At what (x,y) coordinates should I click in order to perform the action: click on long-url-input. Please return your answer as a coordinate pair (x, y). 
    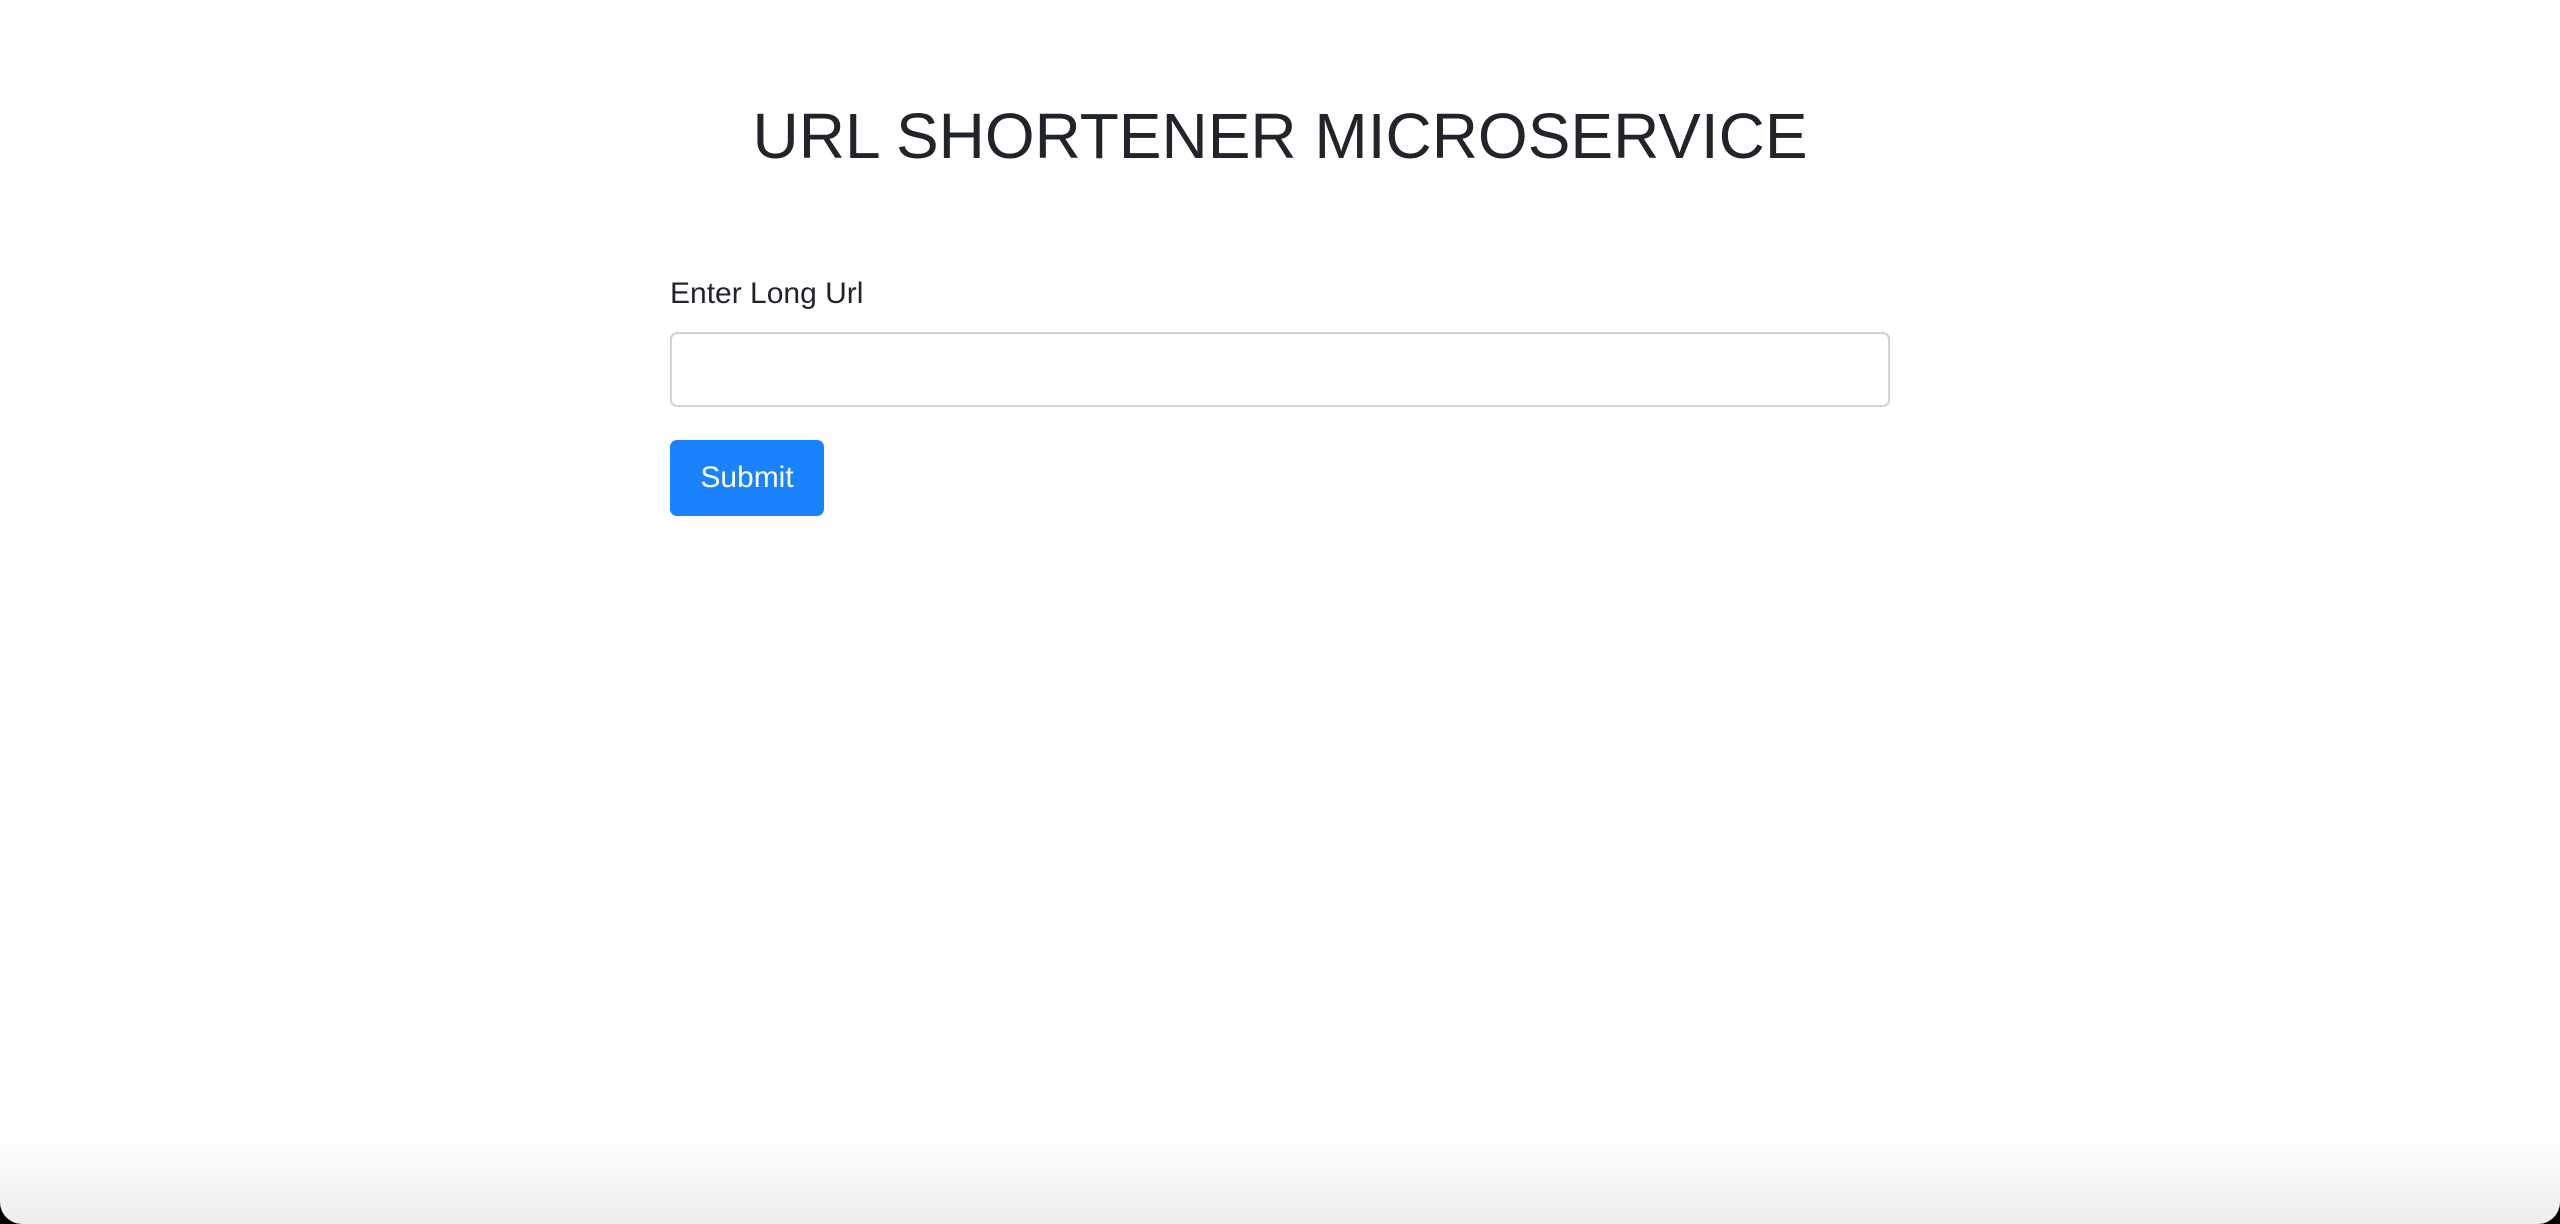
    Looking at the image, I should click on (1280, 369).